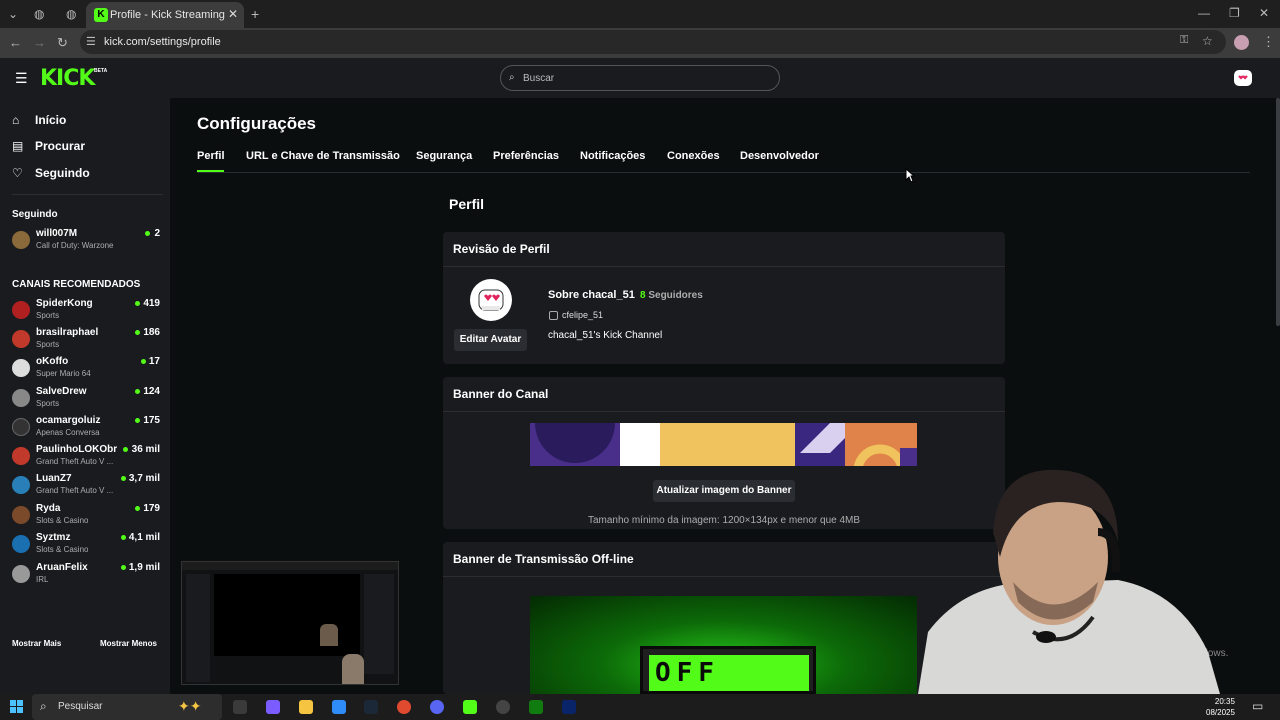 This screenshot has height=720, width=1280. What do you see at coordinates (76, 284) in the screenshot?
I see `recommended-title: CANAIS RECOMENDADOS` at bounding box center [76, 284].